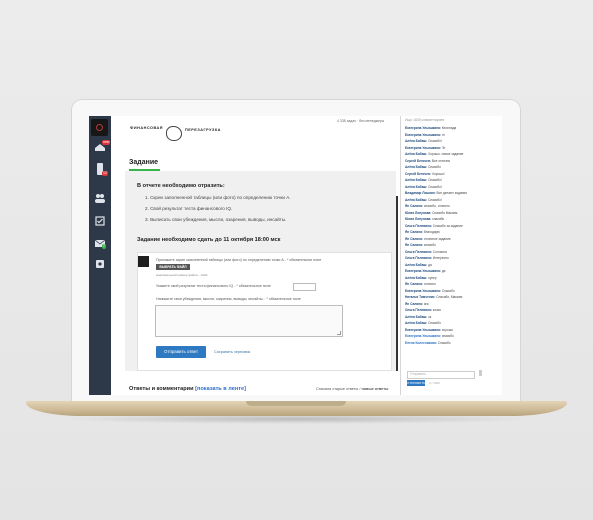 The height and width of the screenshot is (520, 593). Describe the element at coordinates (416, 383) in the screenshot. I see `chat-send-button: ОТПРАВИТЬ` at that location.